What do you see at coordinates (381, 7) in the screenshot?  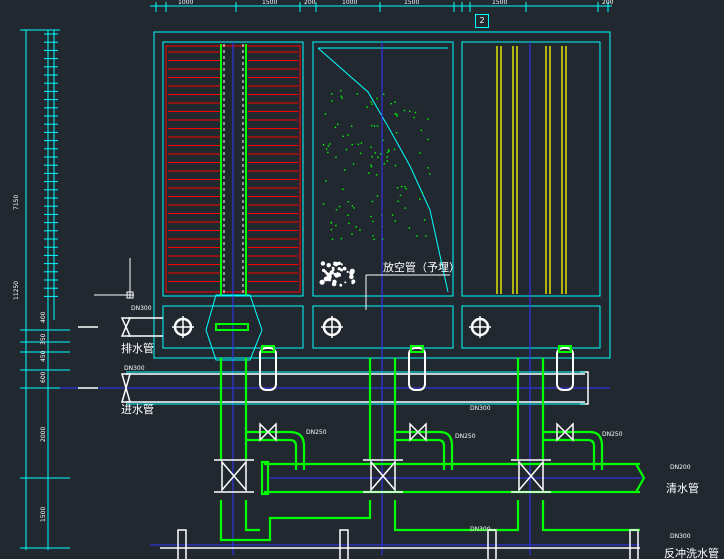 I see `top-dimension-line` at bounding box center [381, 7].